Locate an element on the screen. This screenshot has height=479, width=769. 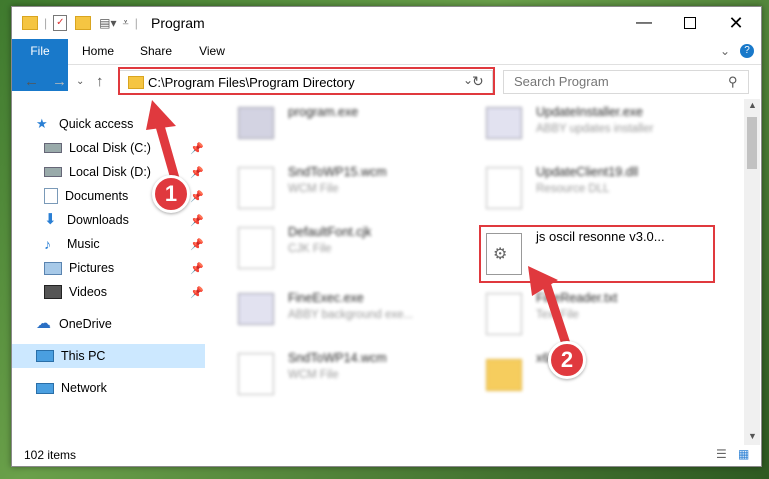
file-item: SndToWP14.wcm WCM File is located at coordinates (341, 371).